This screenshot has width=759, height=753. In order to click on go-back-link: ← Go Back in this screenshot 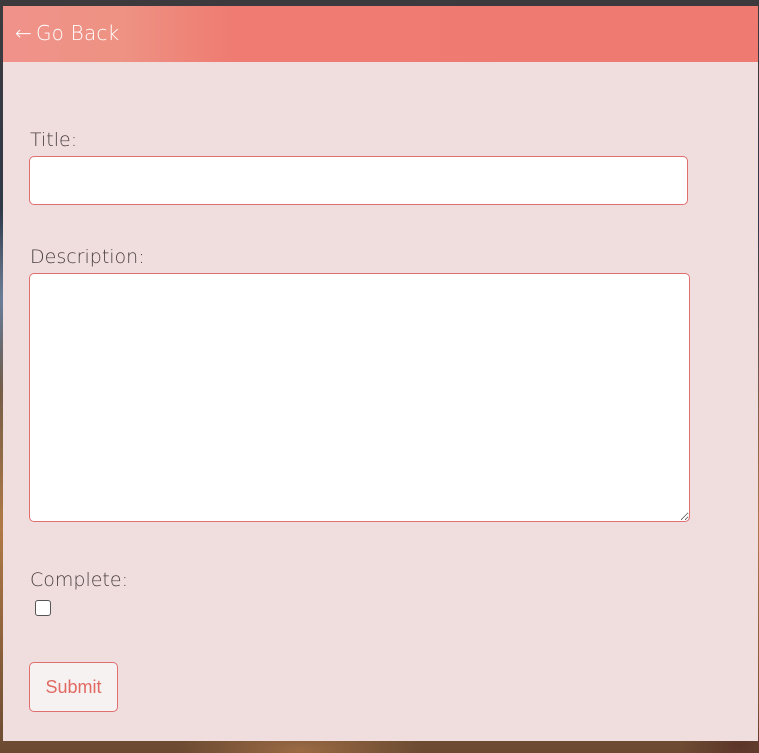, I will do `click(67, 33)`.